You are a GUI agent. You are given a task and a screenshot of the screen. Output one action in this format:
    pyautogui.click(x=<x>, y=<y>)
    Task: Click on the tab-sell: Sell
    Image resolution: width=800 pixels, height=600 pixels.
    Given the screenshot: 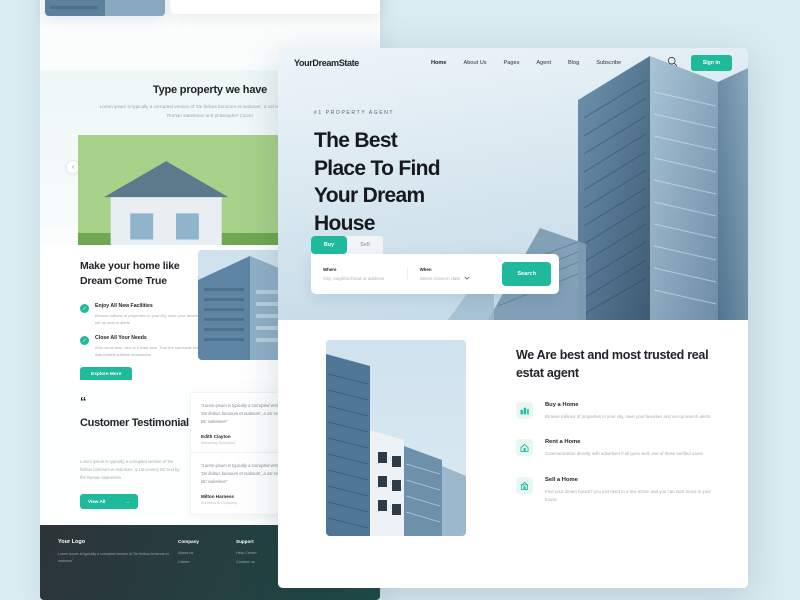 What is the action you would take?
    pyautogui.click(x=365, y=245)
    